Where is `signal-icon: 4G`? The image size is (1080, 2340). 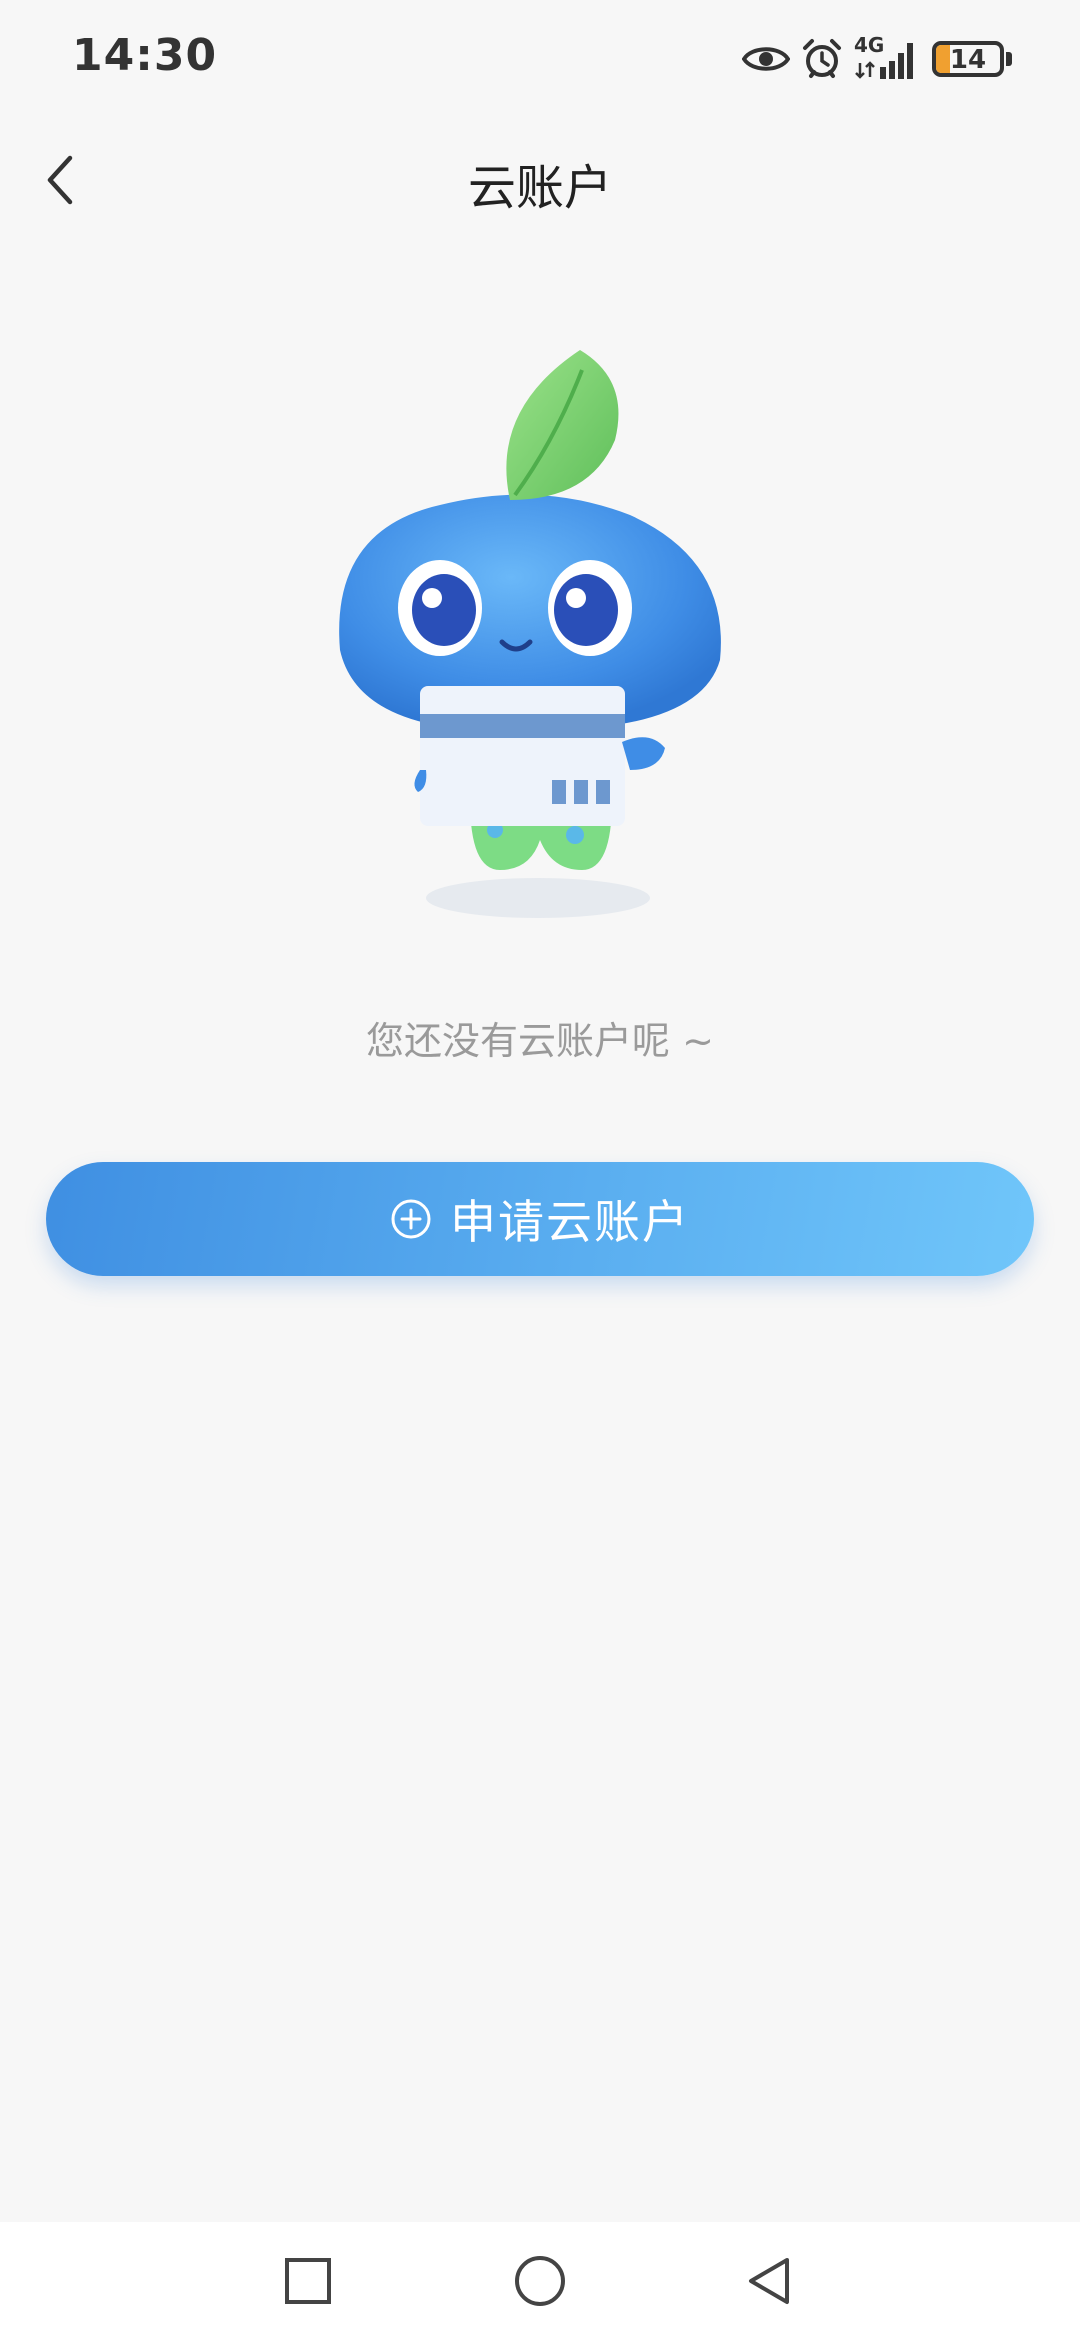 signal-icon: 4G is located at coordinates (887, 57).